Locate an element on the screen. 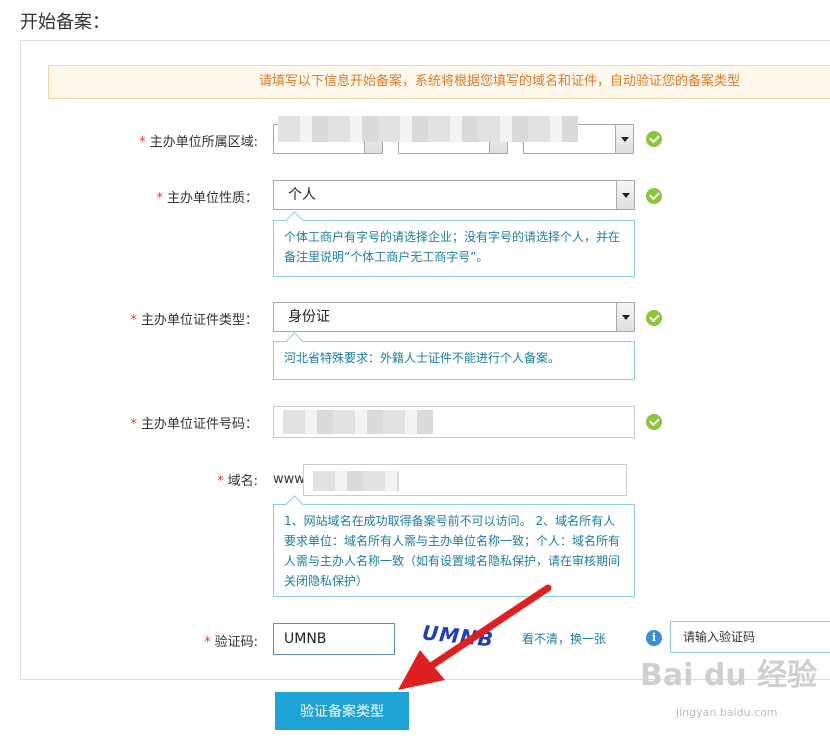 This screenshot has width=830, height=738. nature-label: * 主办单位性质： is located at coordinates (207, 198).